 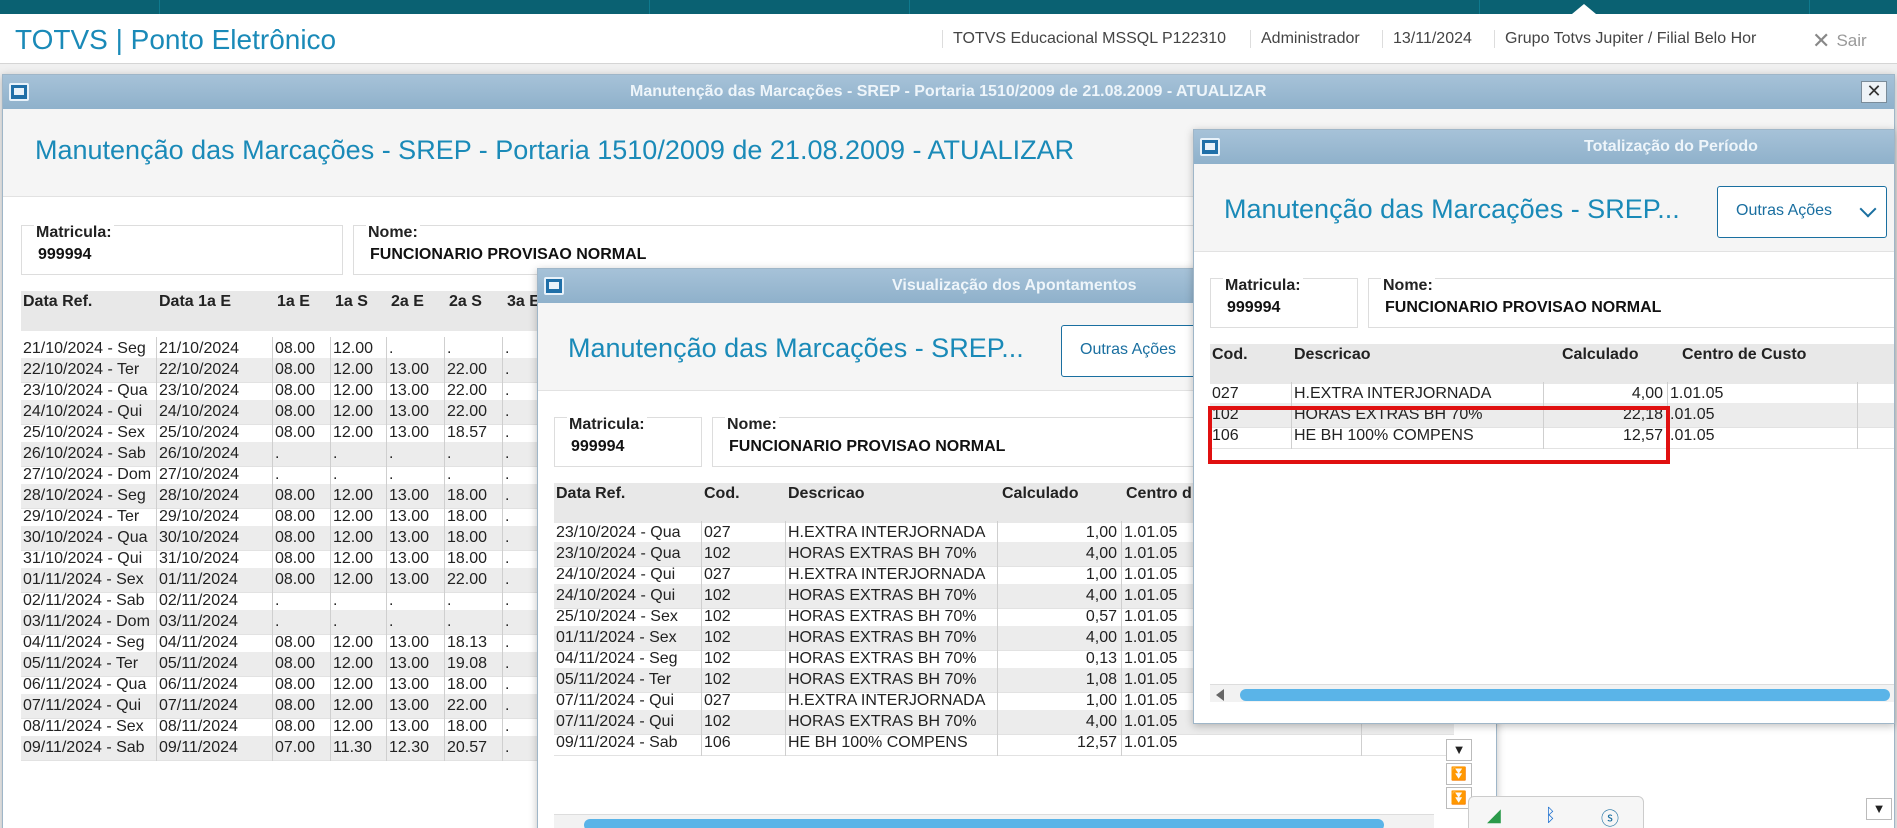 I want to click on table-cell: .01.05, so click(x=1763, y=436).